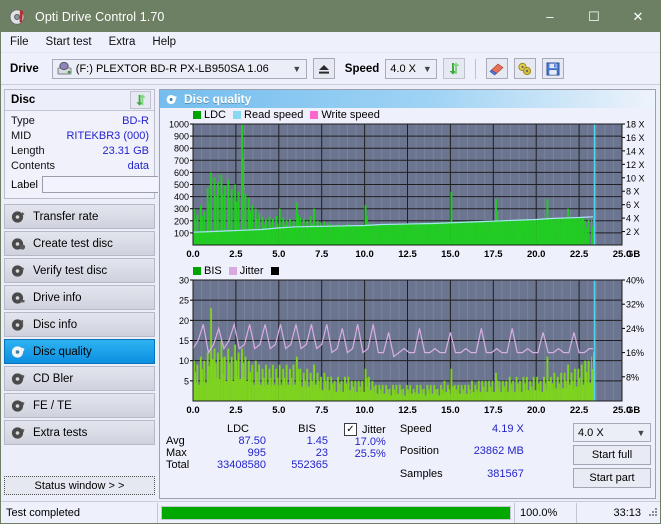 The width and height of the screenshot is (661, 524). What do you see at coordinates (370, 454) in the screenshot?
I see `jitter-max-value: 25.5%` at bounding box center [370, 454].